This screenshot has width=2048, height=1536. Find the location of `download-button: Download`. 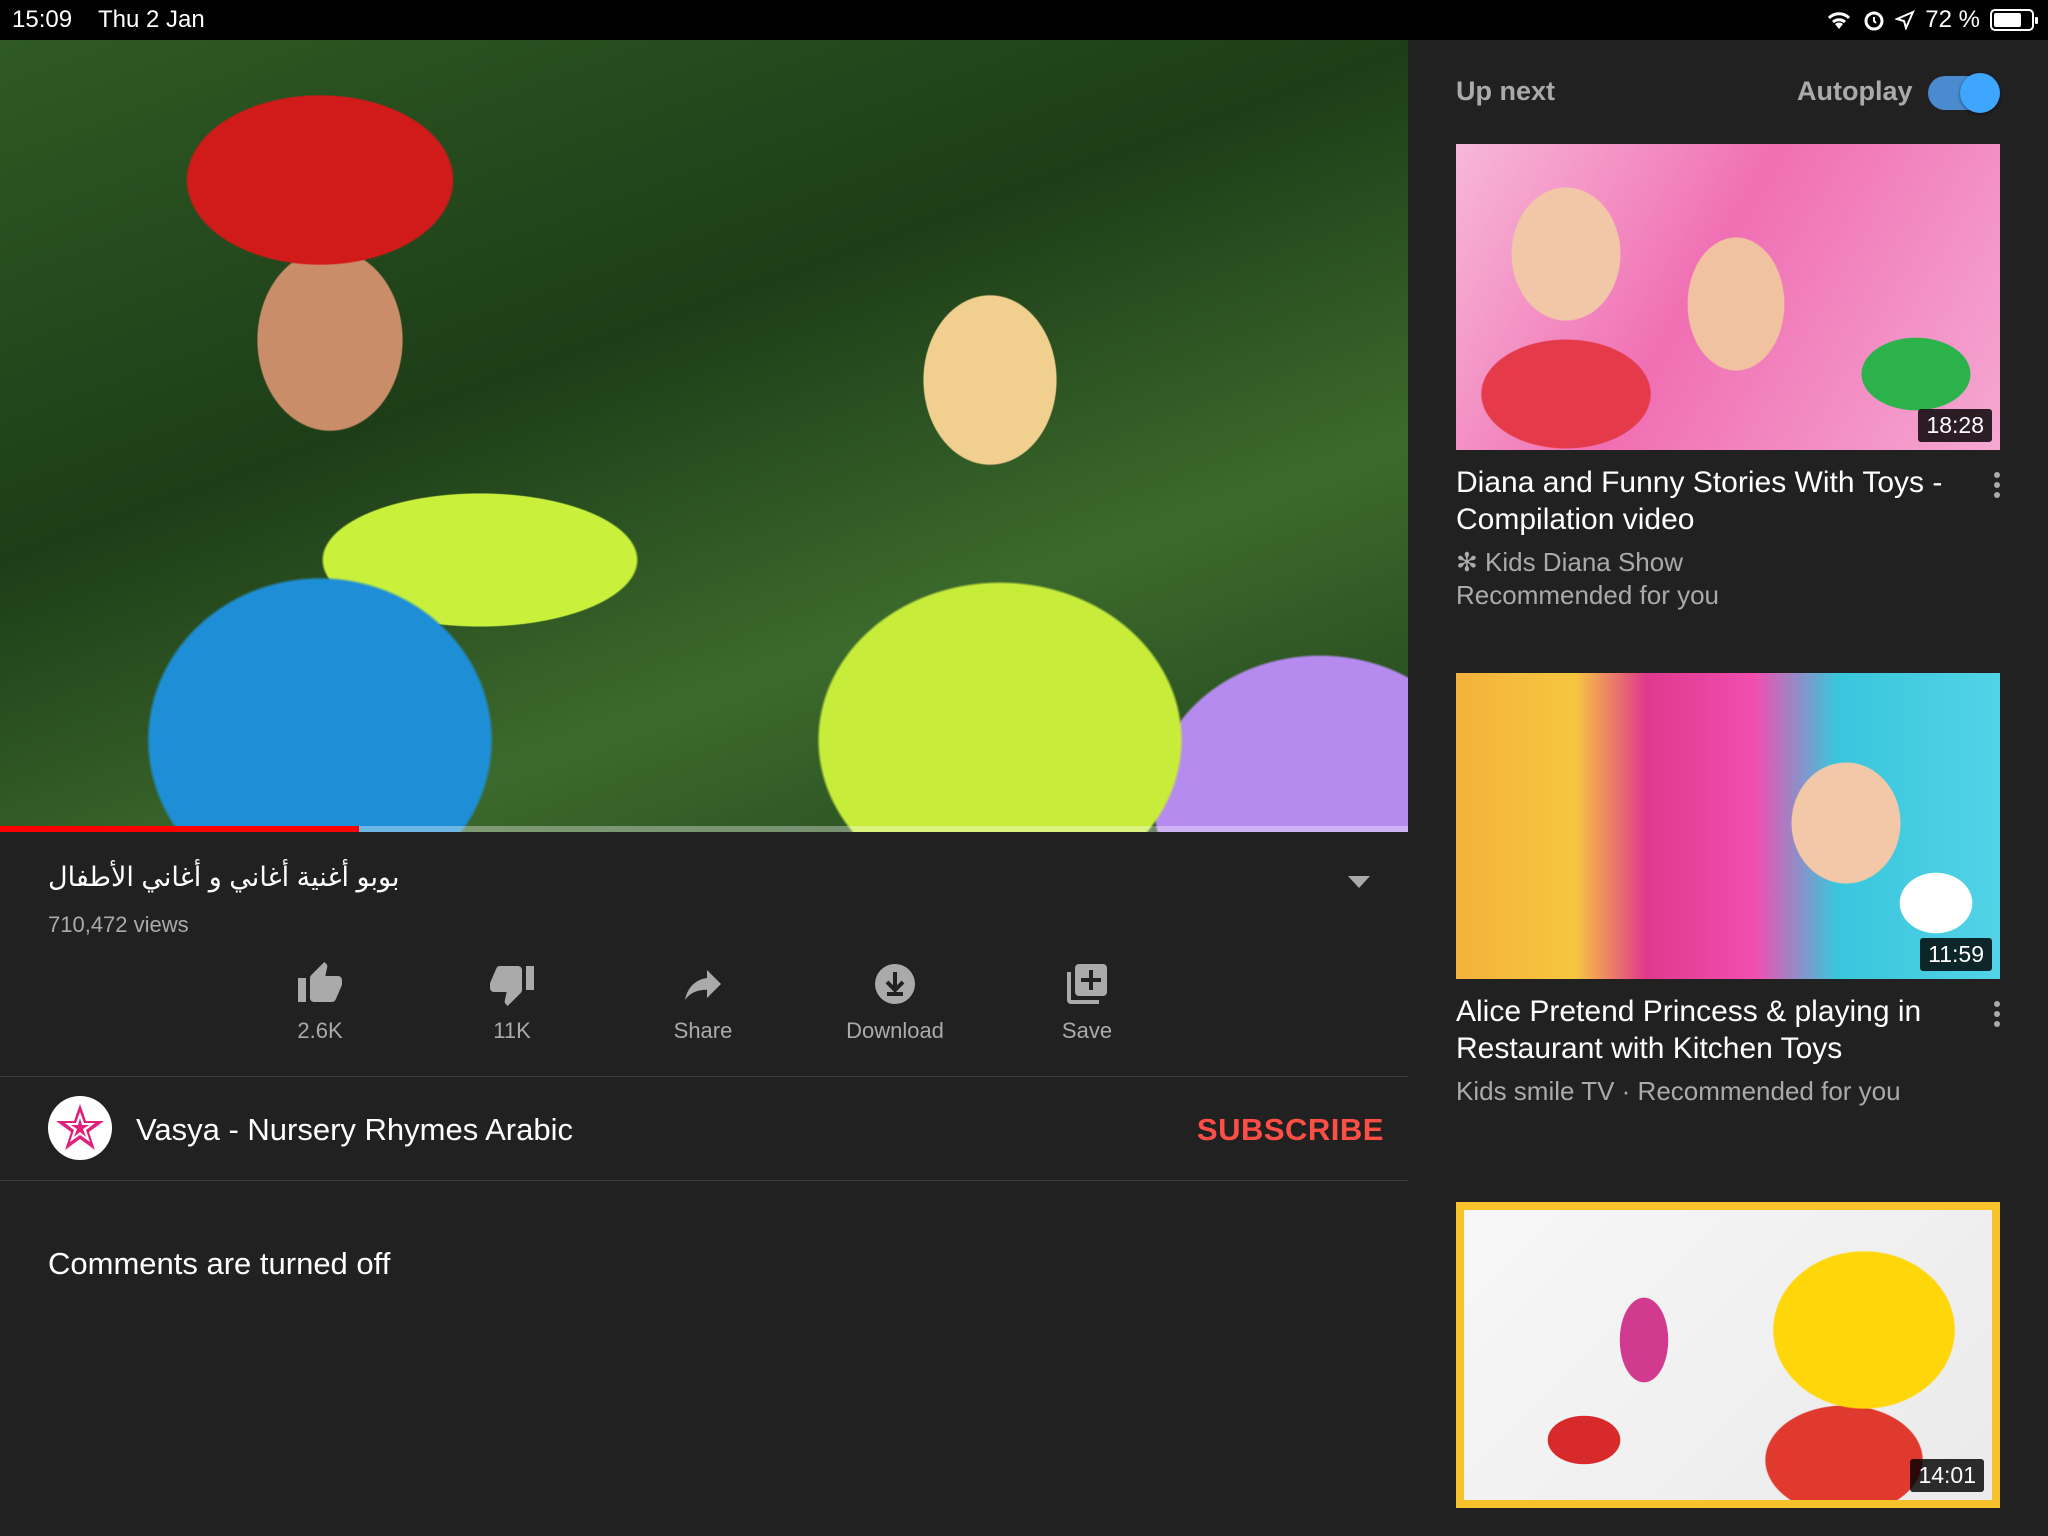

download-button: Download is located at coordinates (895, 1002).